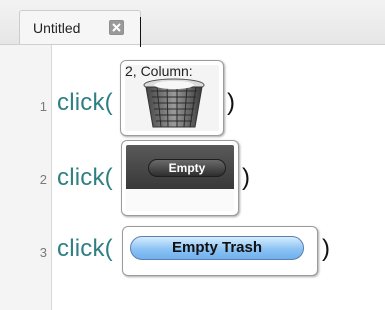 The width and height of the screenshot is (385, 310). I want to click on empty-trash-button: Empty Trash, so click(217, 248).